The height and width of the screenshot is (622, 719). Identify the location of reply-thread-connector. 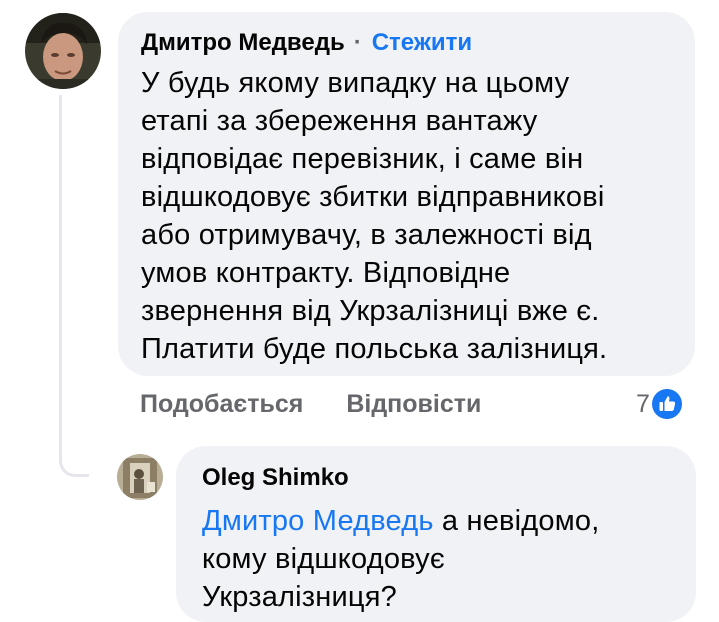
(74, 286).